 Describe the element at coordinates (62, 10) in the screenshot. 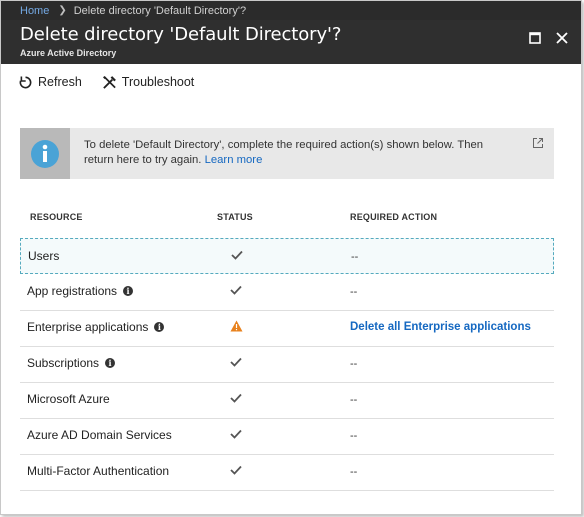

I see `chevron-right-icon: ❯` at that location.